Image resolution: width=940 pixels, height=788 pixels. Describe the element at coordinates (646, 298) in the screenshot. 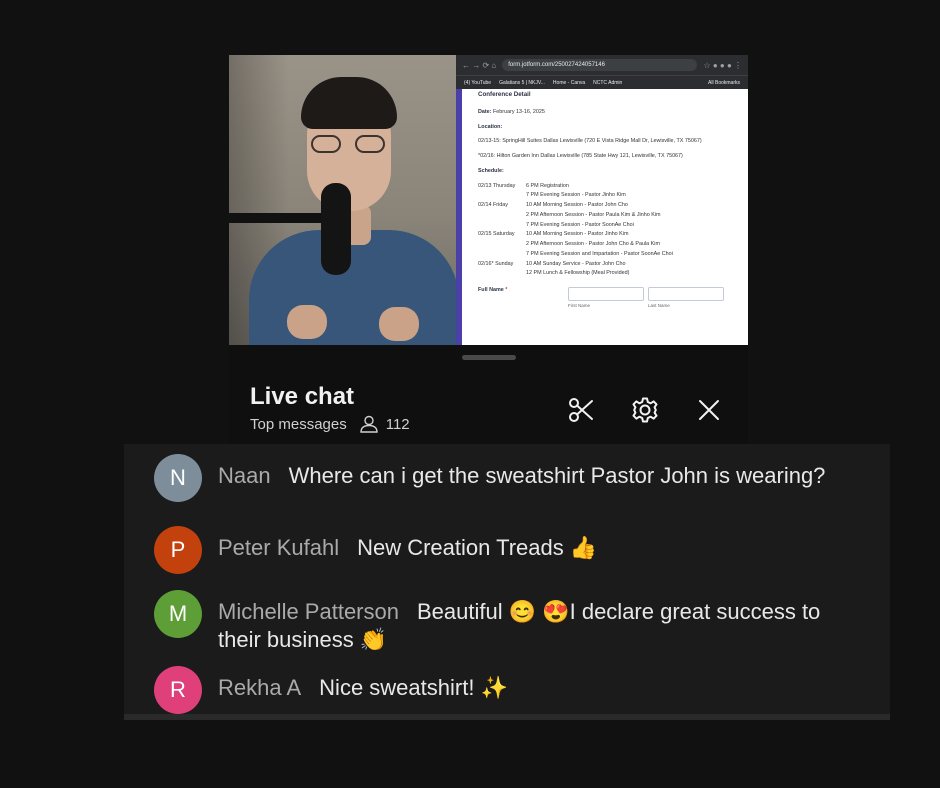

I see `full-name-fields: First Name Last Name` at that location.